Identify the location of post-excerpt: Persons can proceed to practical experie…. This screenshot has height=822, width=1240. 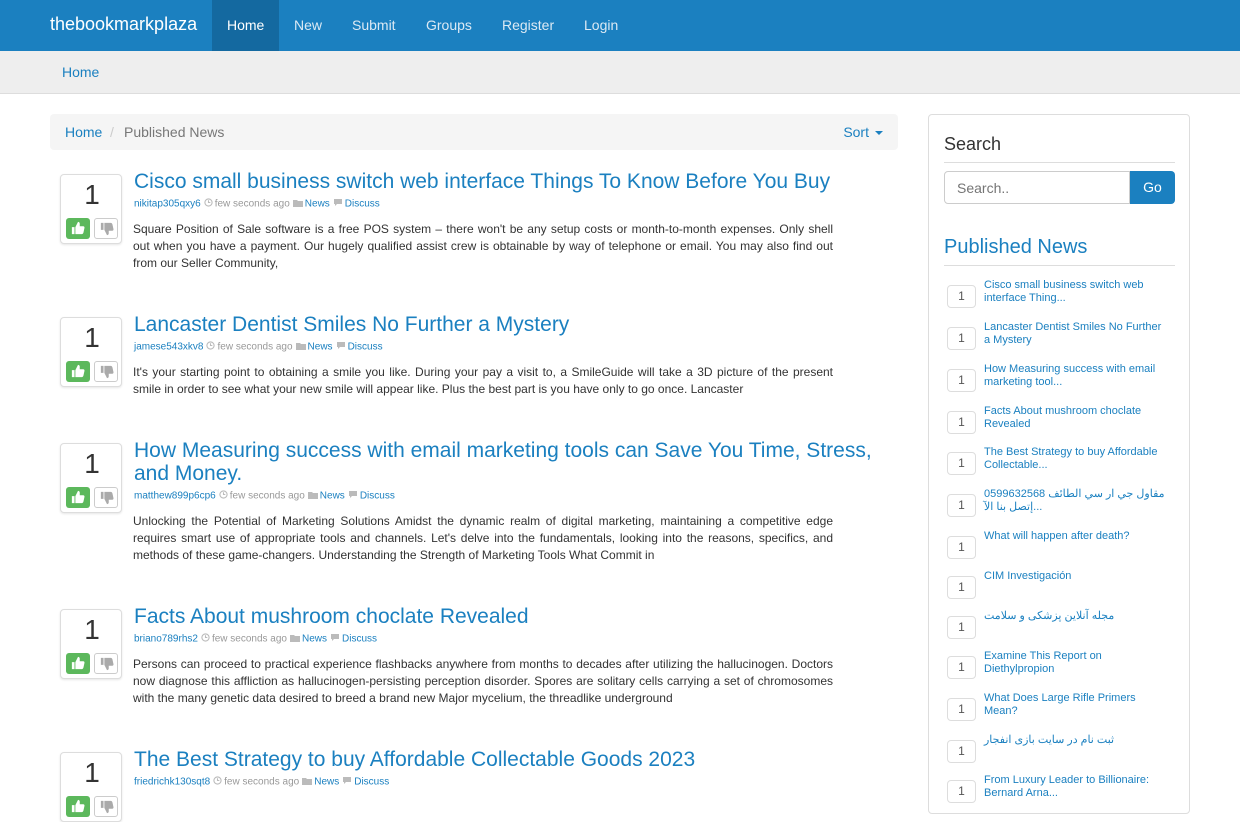
(483, 681).